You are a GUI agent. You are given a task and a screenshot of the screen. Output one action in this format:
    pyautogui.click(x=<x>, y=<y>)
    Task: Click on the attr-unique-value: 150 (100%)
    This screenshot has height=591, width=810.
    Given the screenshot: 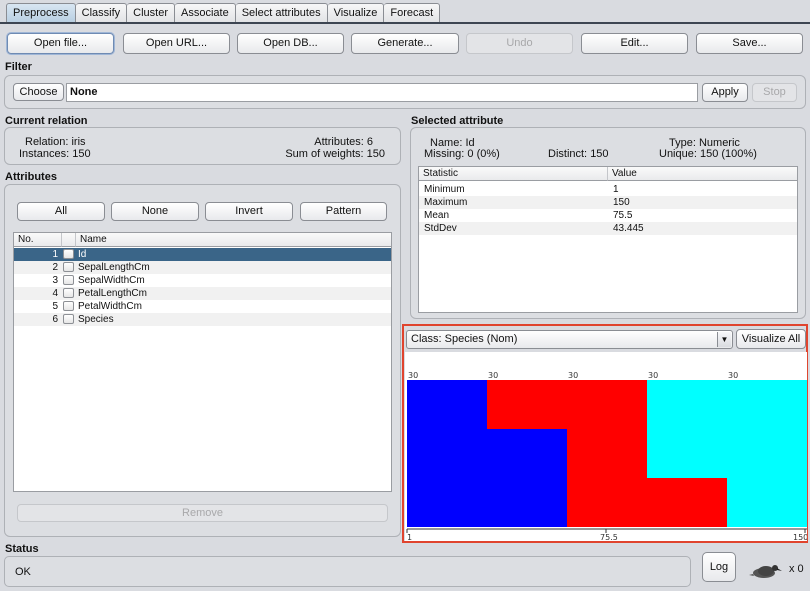 What is the action you would take?
    pyautogui.click(x=728, y=154)
    